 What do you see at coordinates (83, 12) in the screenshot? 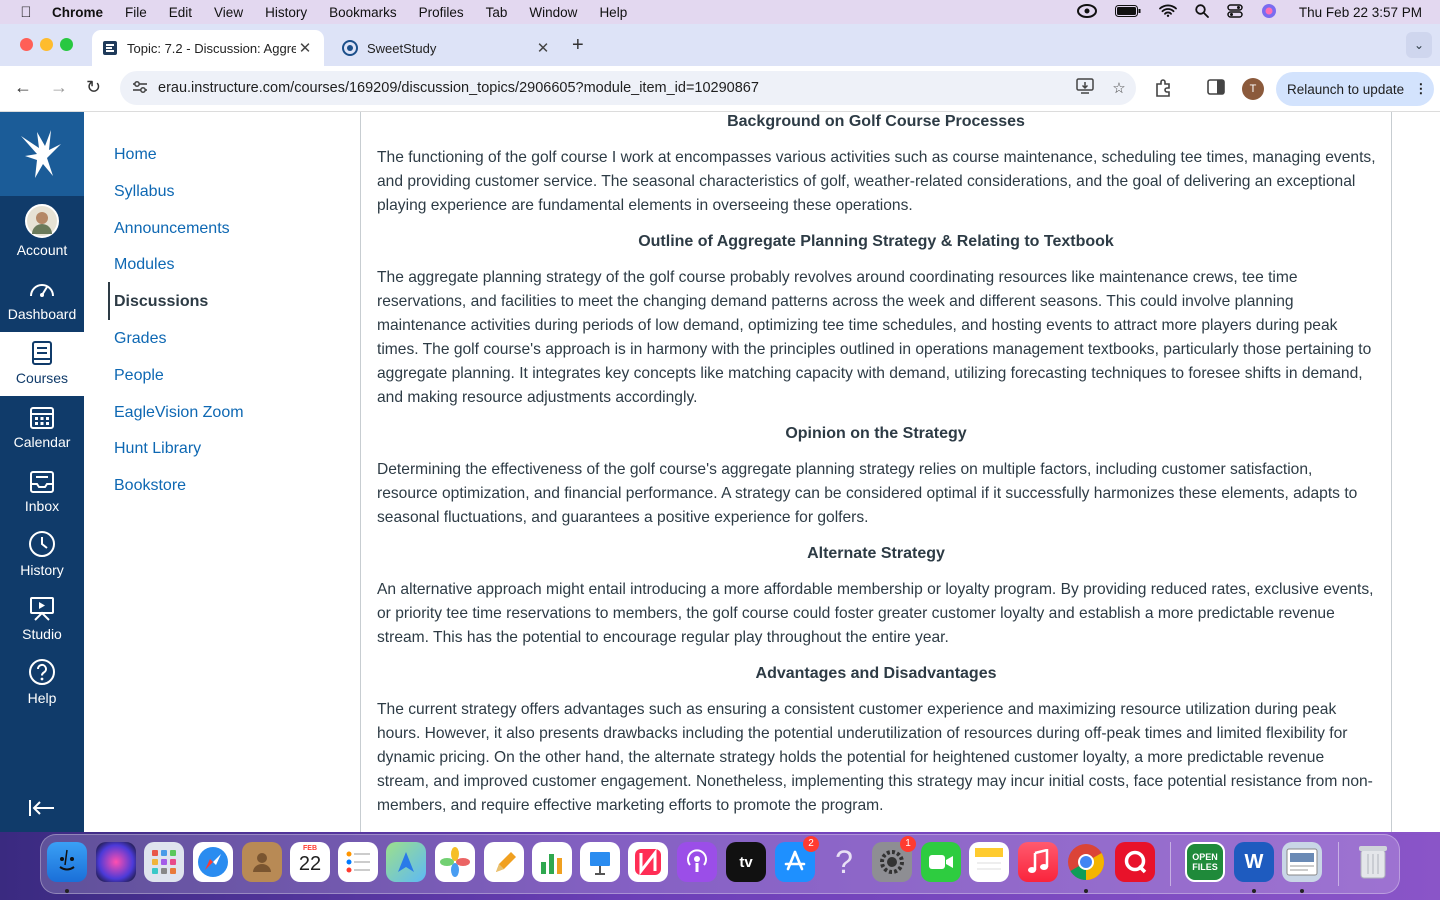
I see `menu-app-chrome: Chrome` at bounding box center [83, 12].